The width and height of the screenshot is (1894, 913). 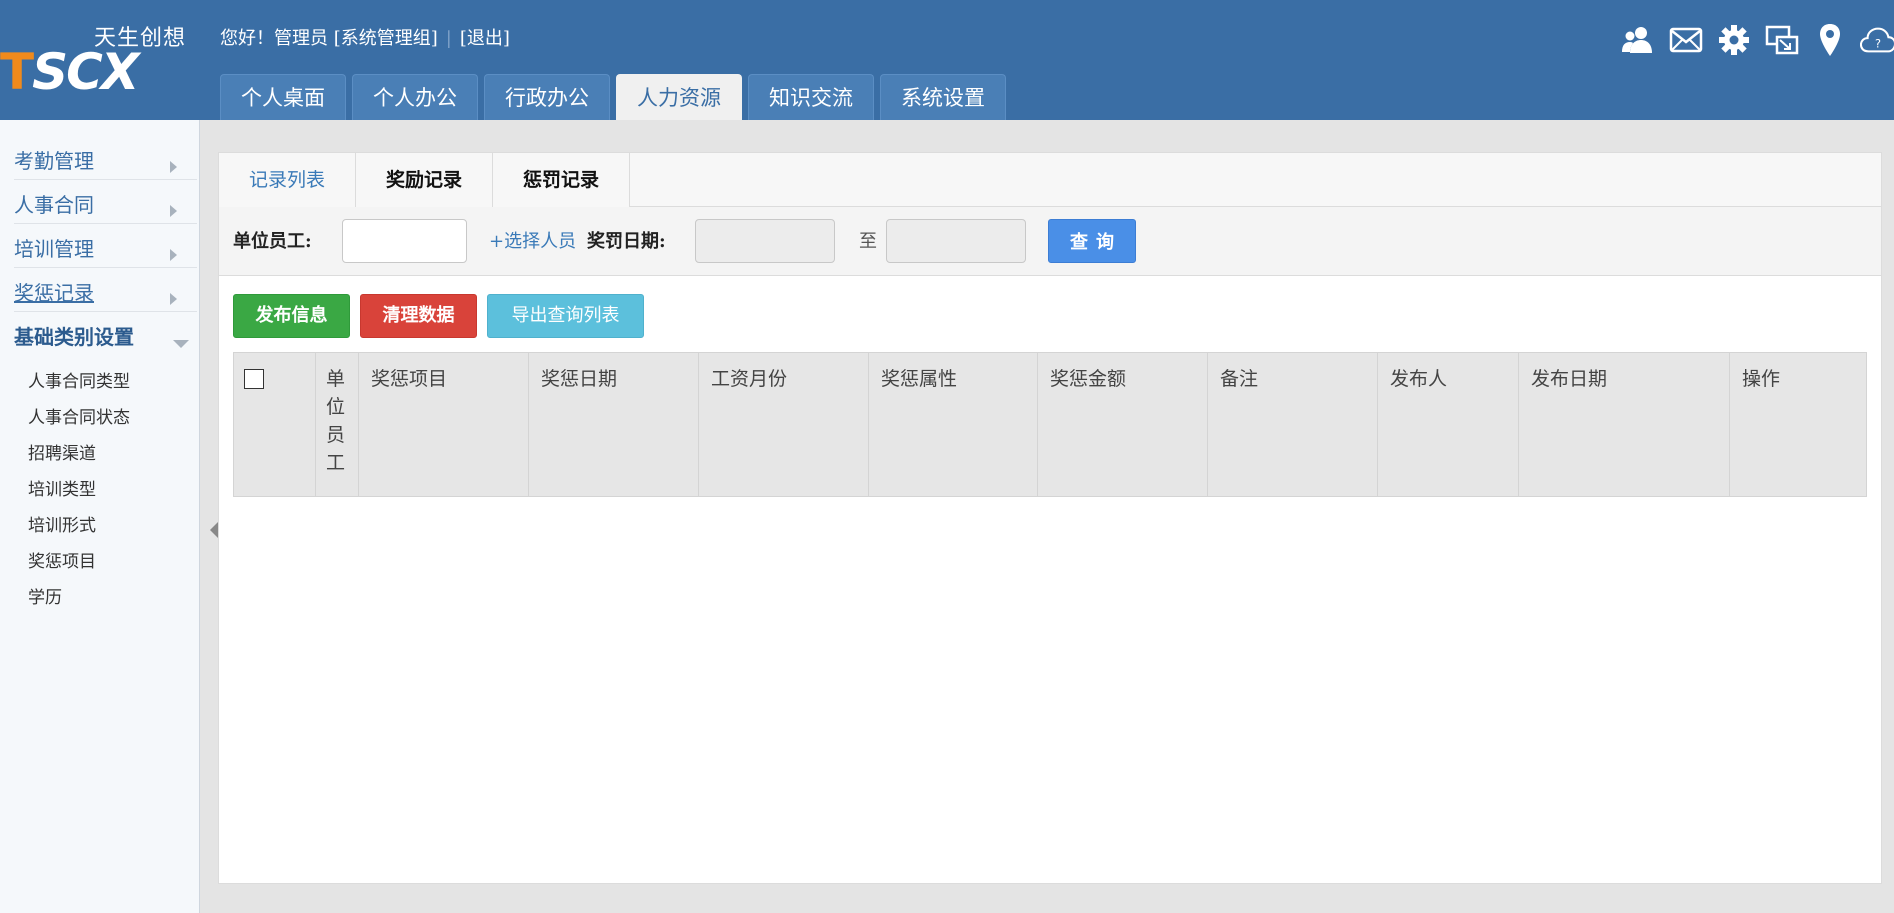 I want to click on column-header: 奖惩日期, so click(x=614, y=424).